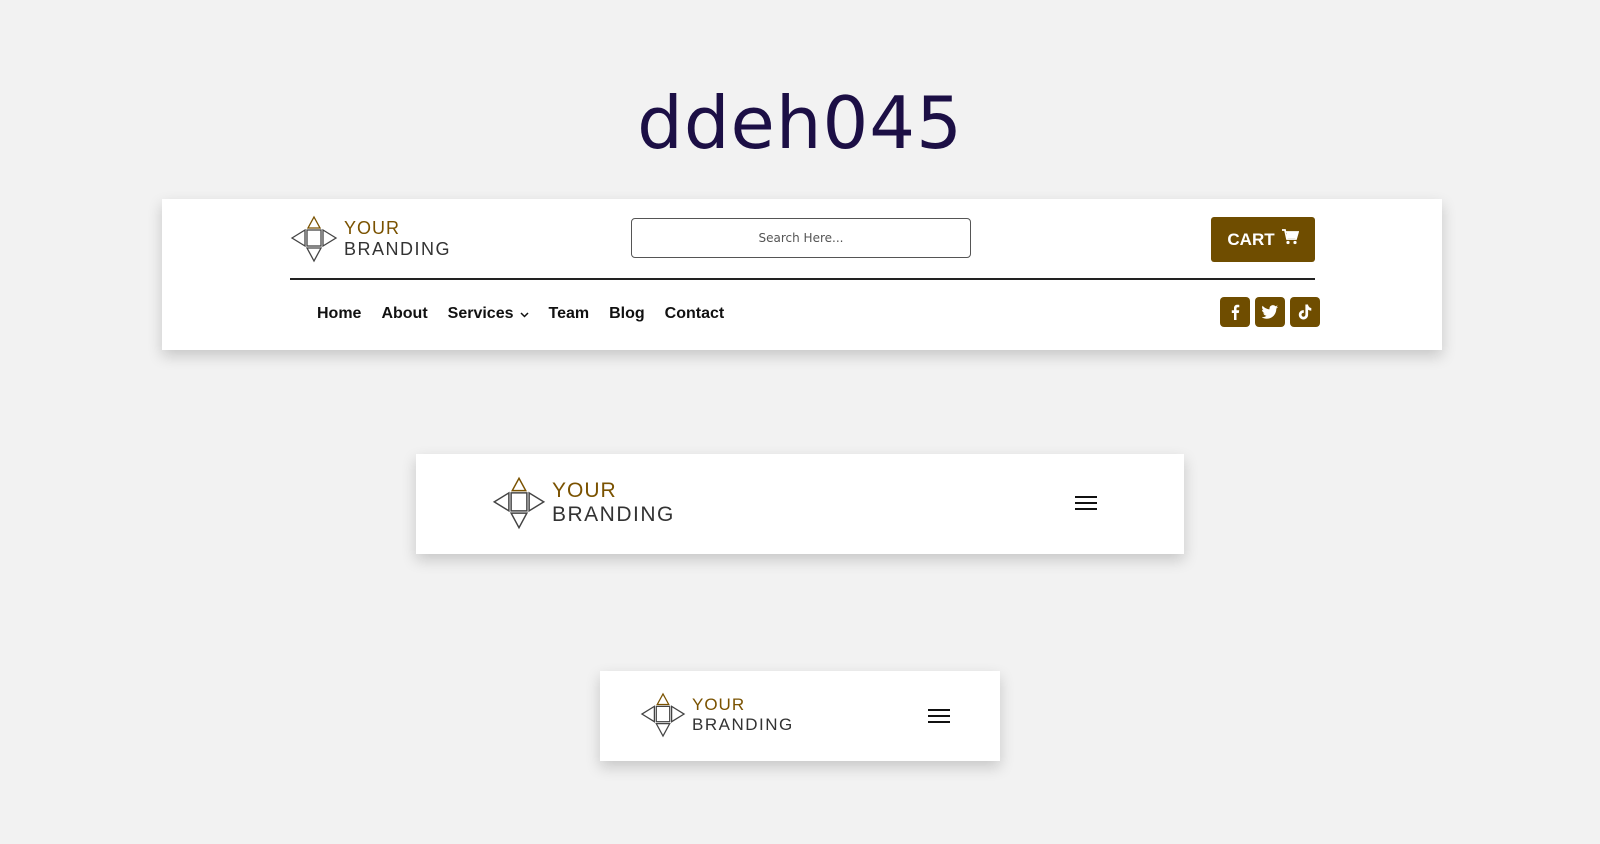 This screenshot has height=844, width=1600. What do you see at coordinates (800, 123) in the screenshot?
I see `page-title: ddeh045` at bounding box center [800, 123].